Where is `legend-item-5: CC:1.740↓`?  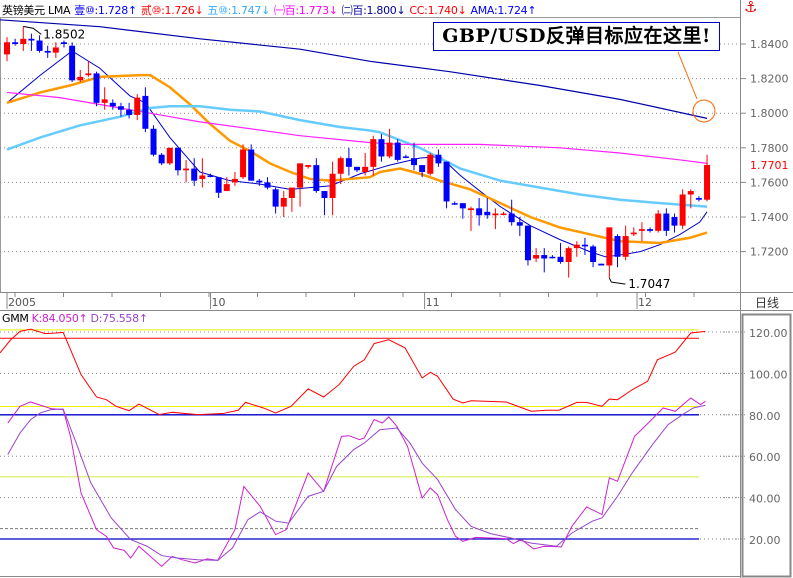
legend-item-5: CC:1.740↓ is located at coordinates (438, 10).